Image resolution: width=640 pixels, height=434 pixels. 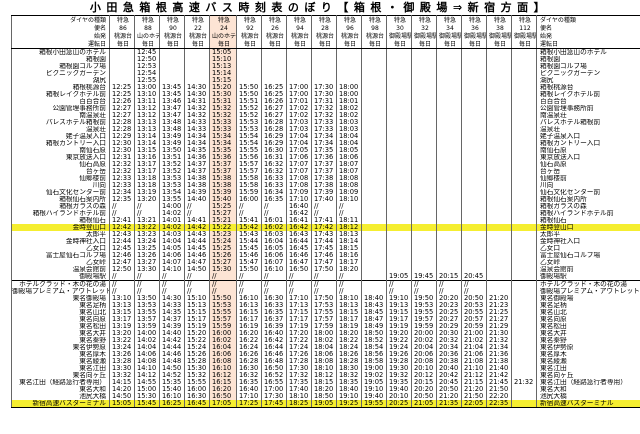 What do you see at coordinates (424, 28) in the screenshot?
I see `time-cell: 32` at bounding box center [424, 28].